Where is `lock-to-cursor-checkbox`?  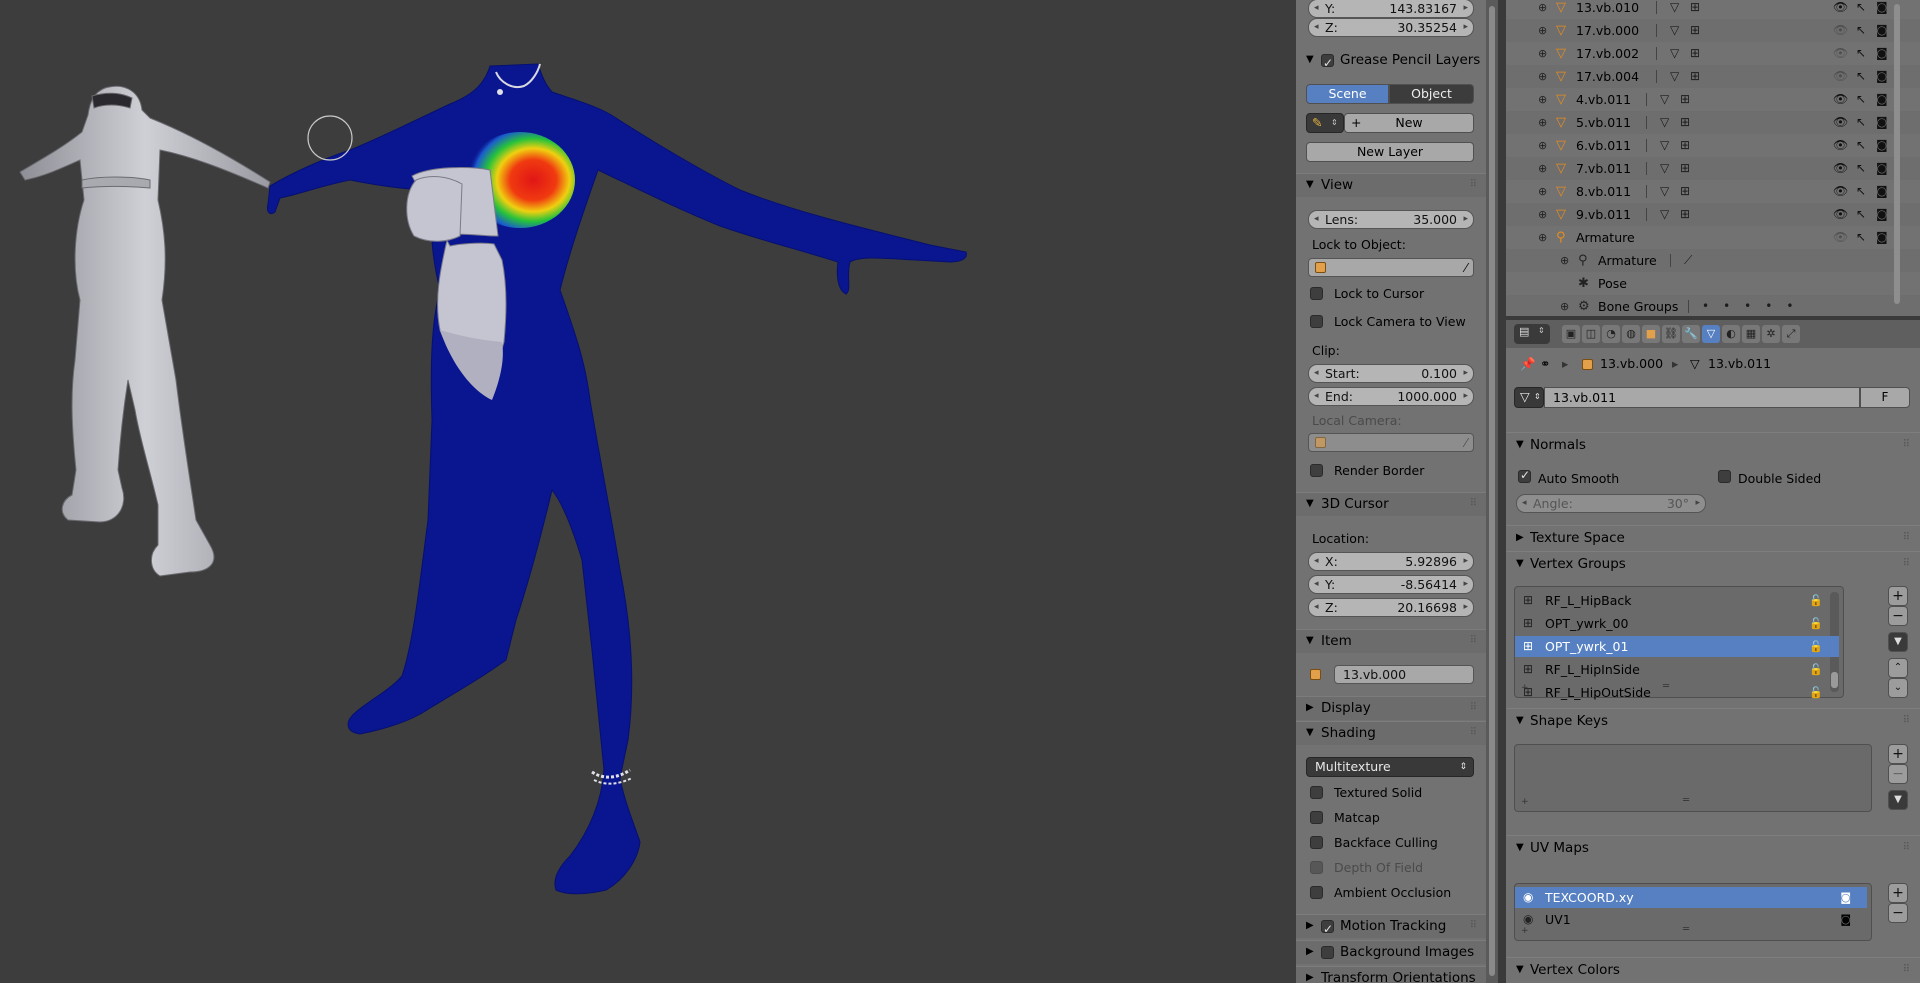 lock-to-cursor-checkbox is located at coordinates (1316, 293).